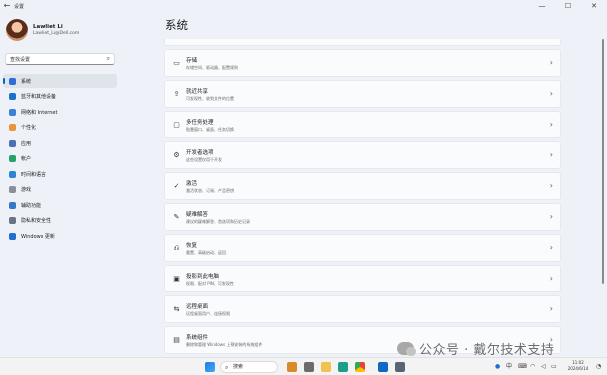  Describe the element at coordinates (210, 129) in the screenshot. I see `card-subtitle: 贴靠窗口、桌面、任务切换` at that location.